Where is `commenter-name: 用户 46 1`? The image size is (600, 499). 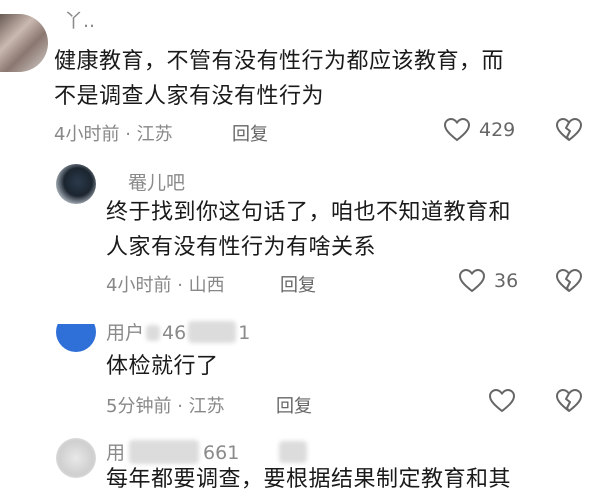 commenter-name: 用户 46 1 is located at coordinates (178, 331).